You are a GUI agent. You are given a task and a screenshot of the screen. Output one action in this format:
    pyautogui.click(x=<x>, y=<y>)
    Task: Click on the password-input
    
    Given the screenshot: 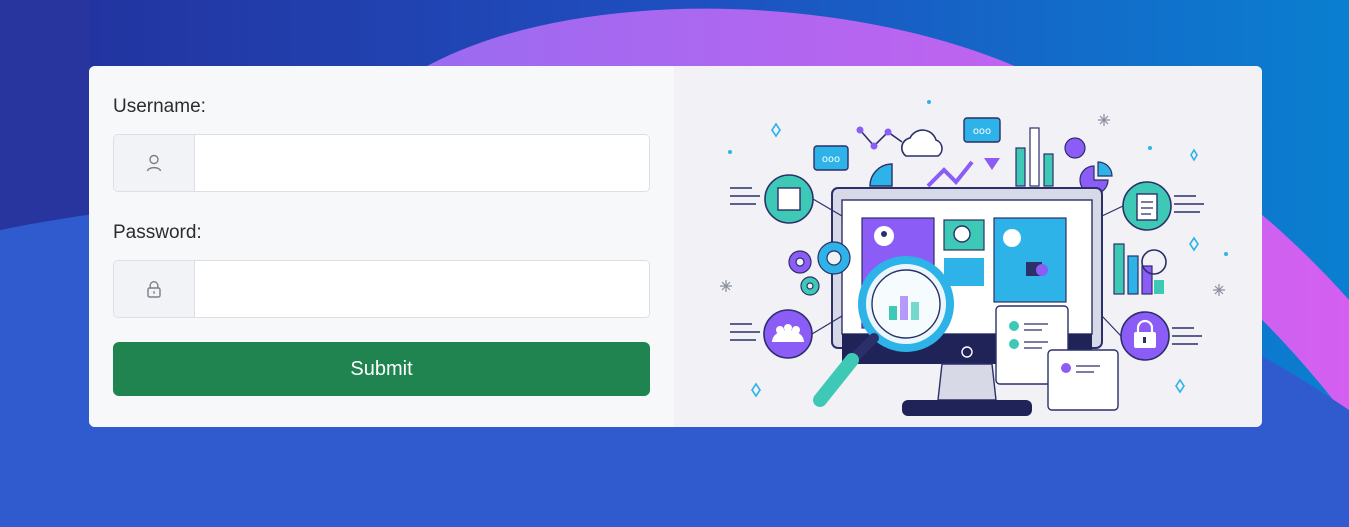 What is the action you would take?
    pyautogui.click(x=422, y=289)
    